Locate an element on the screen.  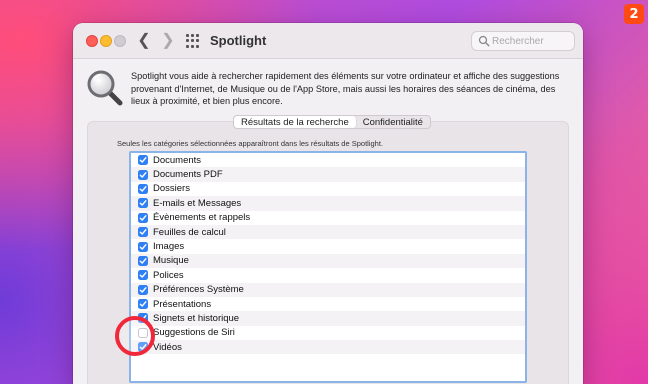
zoom-button is located at coordinates (120, 41).